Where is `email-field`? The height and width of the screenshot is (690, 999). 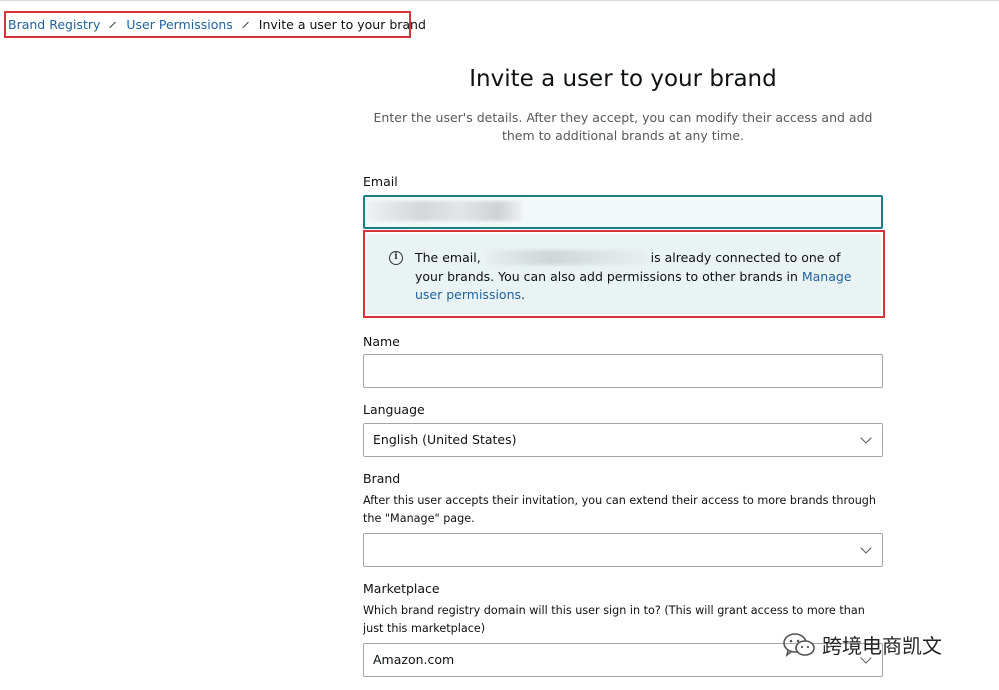 email-field is located at coordinates (623, 212).